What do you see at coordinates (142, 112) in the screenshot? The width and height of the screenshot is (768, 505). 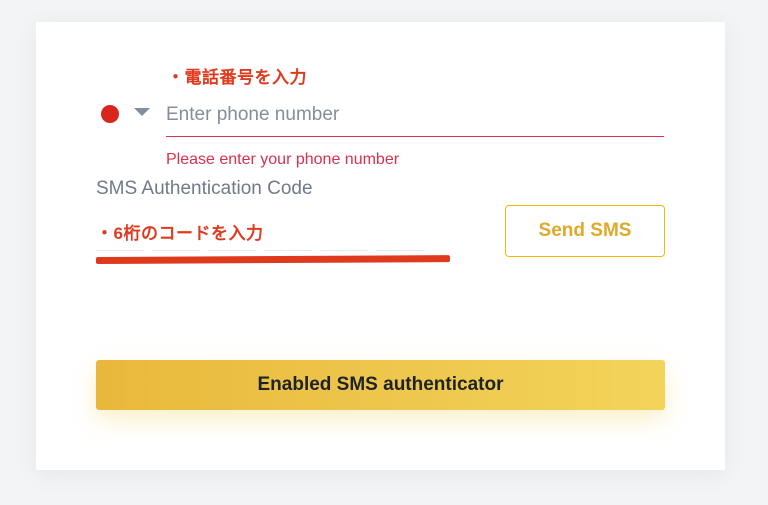 I see `chevron-down-icon` at bounding box center [142, 112].